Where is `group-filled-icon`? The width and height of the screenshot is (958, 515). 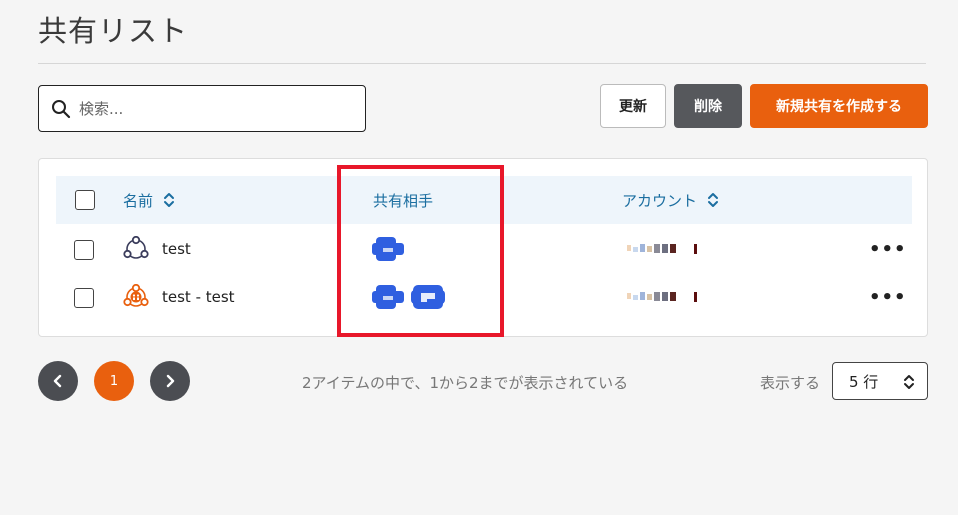
group-filled-icon is located at coordinates (136, 295).